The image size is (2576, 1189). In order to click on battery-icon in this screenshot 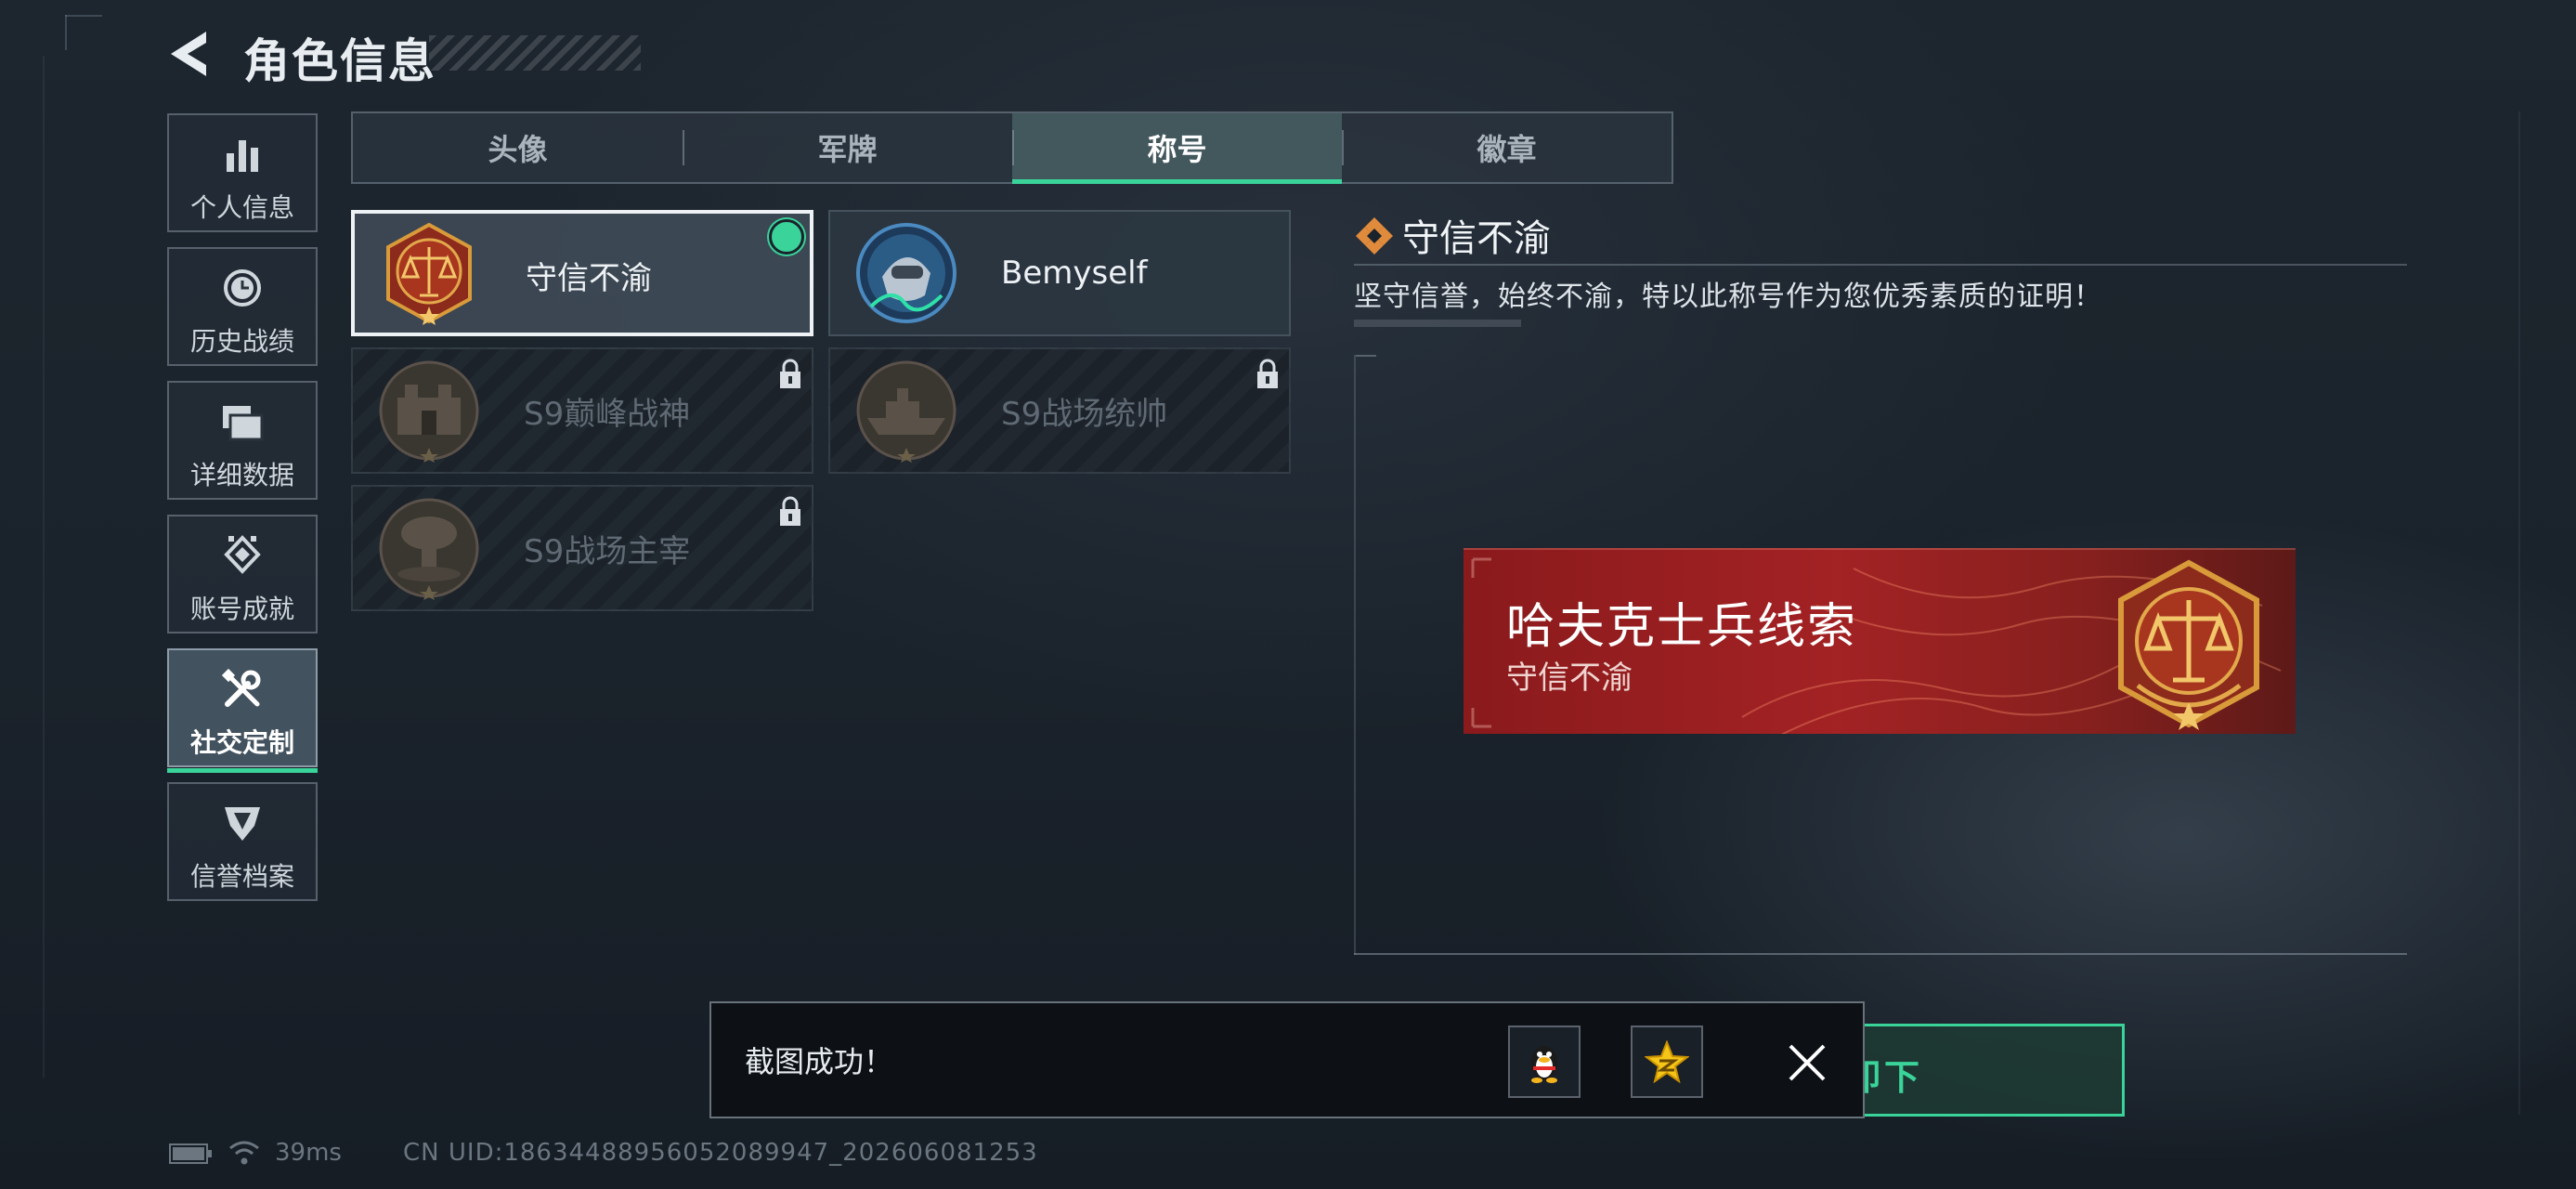, I will do `click(190, 1153)`.